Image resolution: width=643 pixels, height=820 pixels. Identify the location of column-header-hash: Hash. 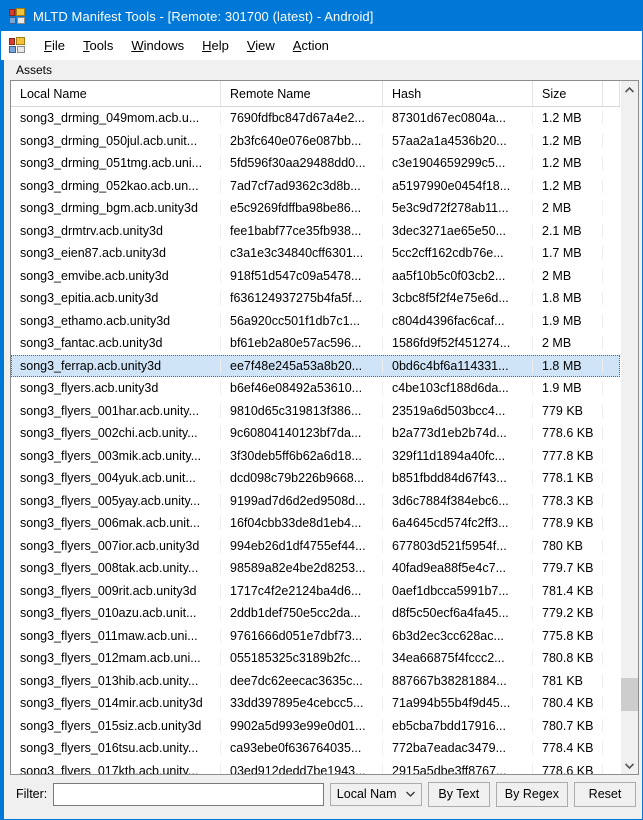
(458, 93).